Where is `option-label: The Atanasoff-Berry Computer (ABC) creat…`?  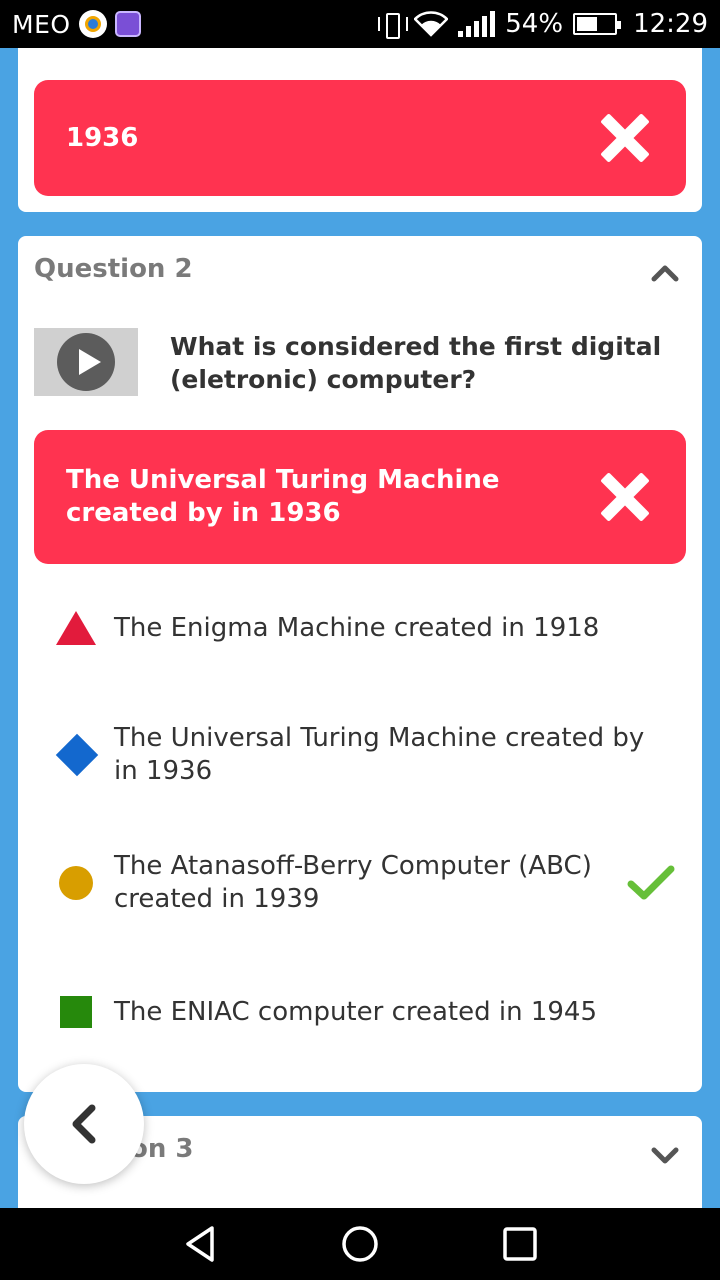
option-label: The Atanasoff-Berry Computer (ABC) creat… is located at coordinates (353, 882).